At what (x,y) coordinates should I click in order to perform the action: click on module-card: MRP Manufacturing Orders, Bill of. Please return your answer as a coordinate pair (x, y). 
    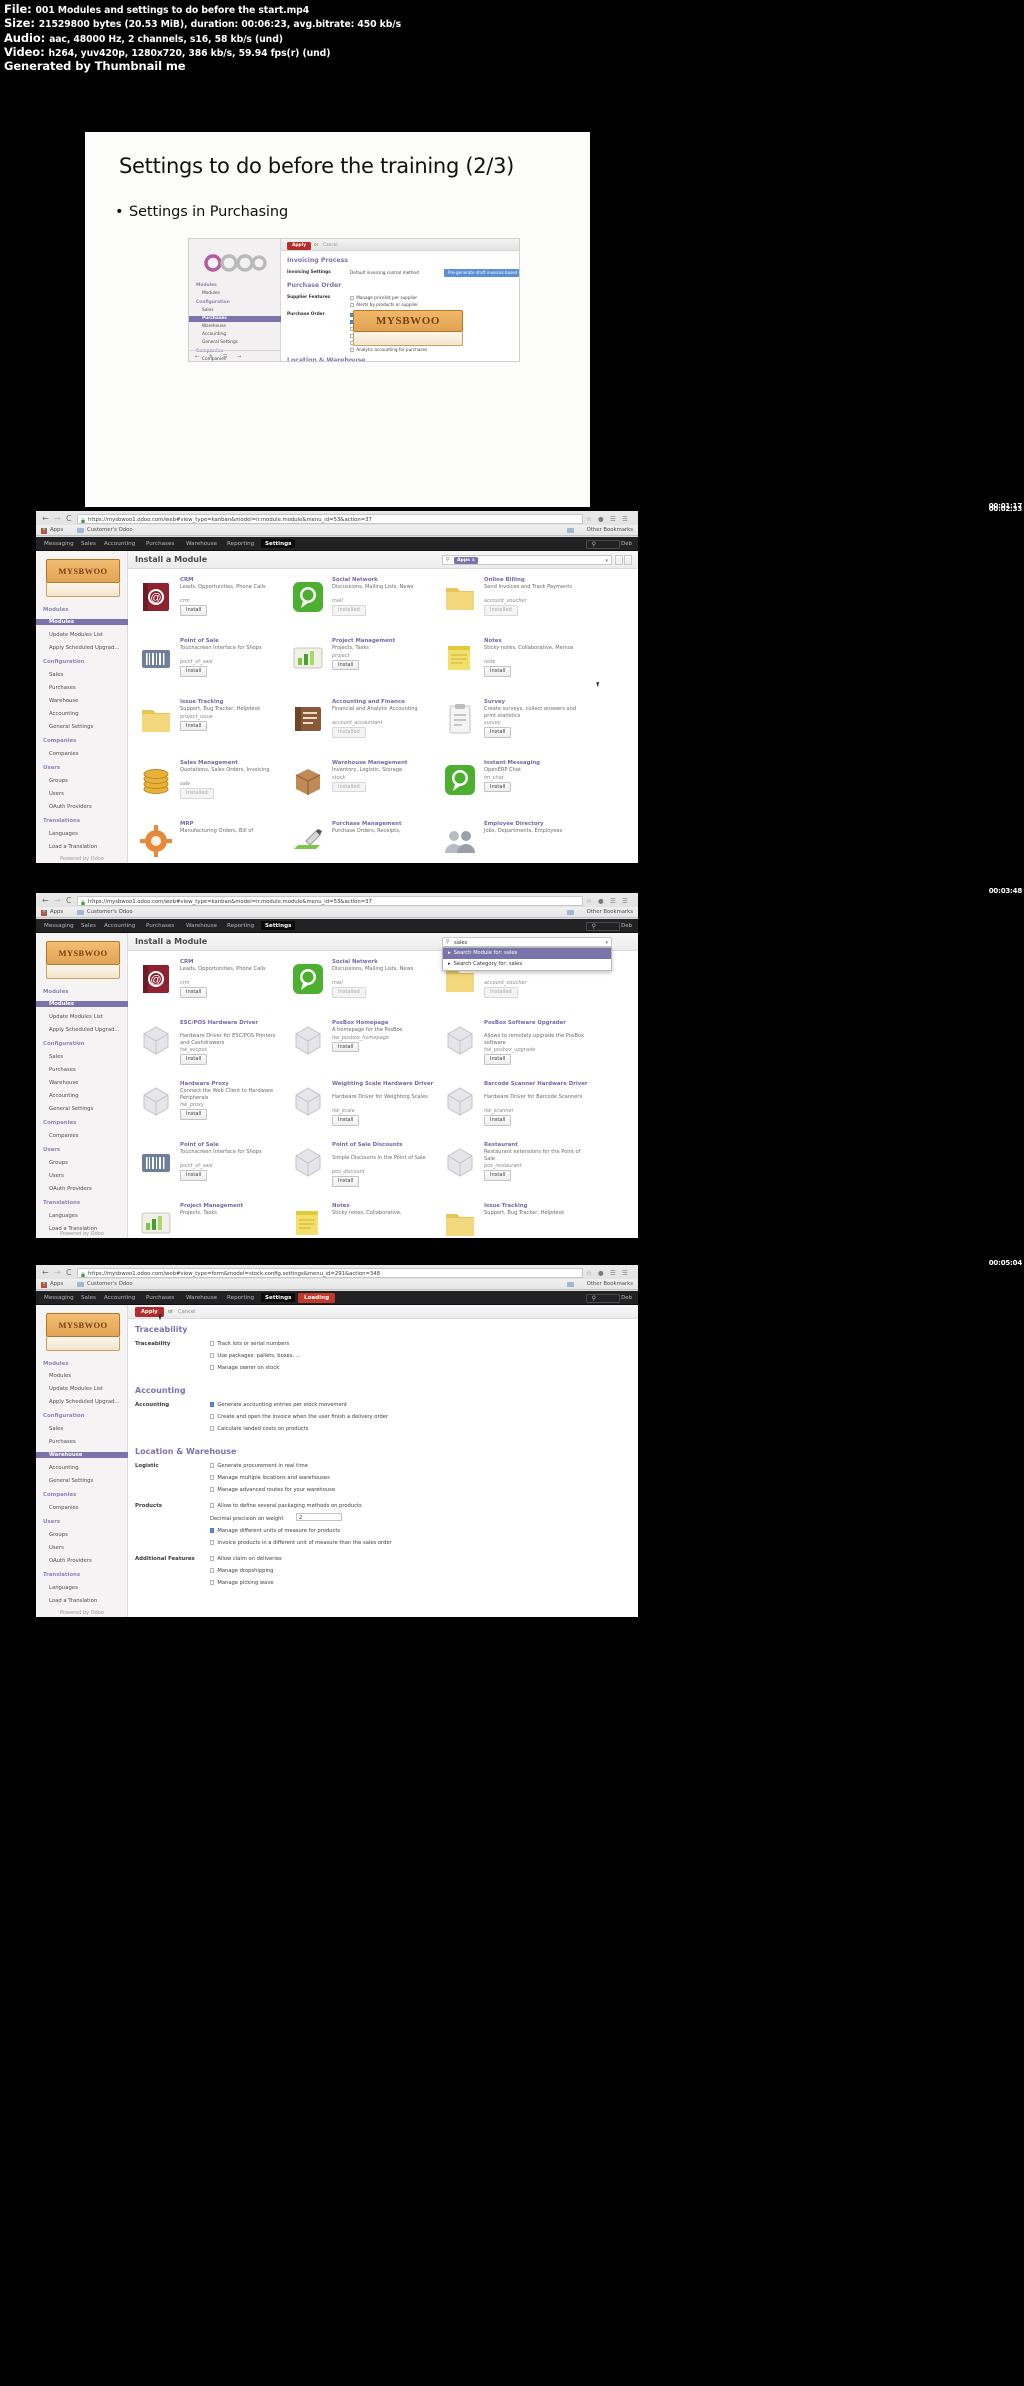
    Looking at the image, I should click on (210, 841).